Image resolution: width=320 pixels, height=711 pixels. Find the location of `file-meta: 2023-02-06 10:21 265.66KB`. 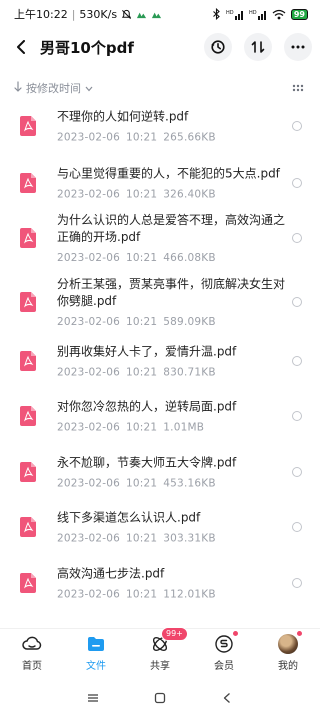

file-meta: 2023-02-06 10:21 265.66KB is located at coordinates (171, 137).